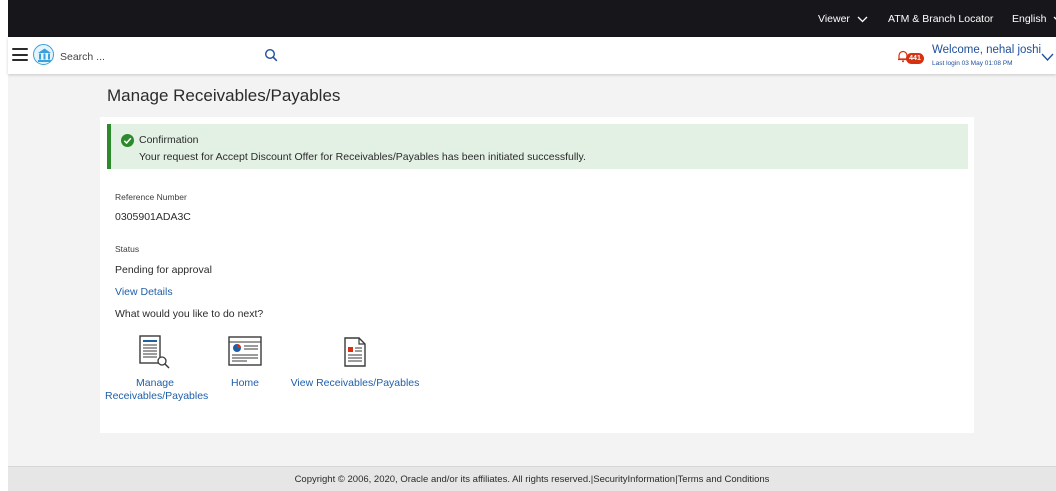  I want to click on bank-logo-icon, so click(43, 54).